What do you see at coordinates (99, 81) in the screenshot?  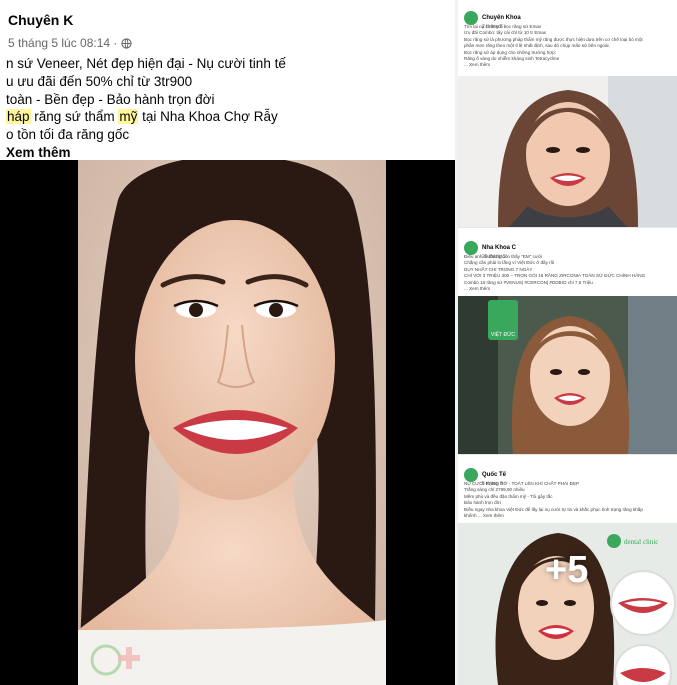 I see `post-line: u ưu đãi đến 50% chỉ từ 3tr900` at bounding box center [99, 81].